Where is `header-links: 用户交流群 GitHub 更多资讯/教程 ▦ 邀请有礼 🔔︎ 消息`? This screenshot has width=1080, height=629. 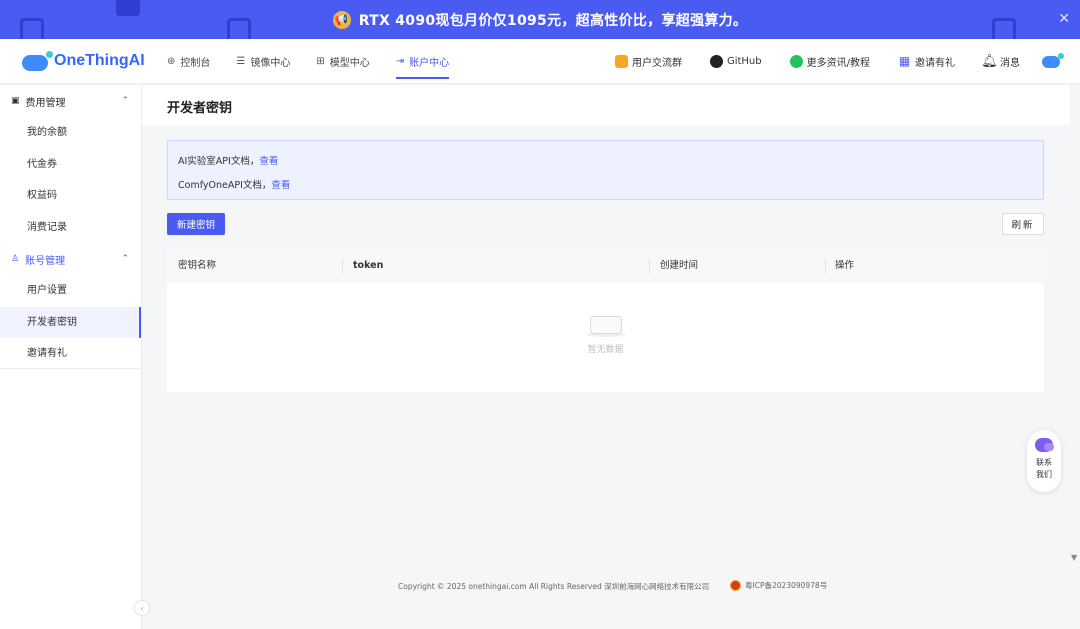
header-links: 用户交流群 GitHub 更多资讯/教程 ▦ 邀请有礼 🔔︎ 消息 is located at coordinates (825, 61).